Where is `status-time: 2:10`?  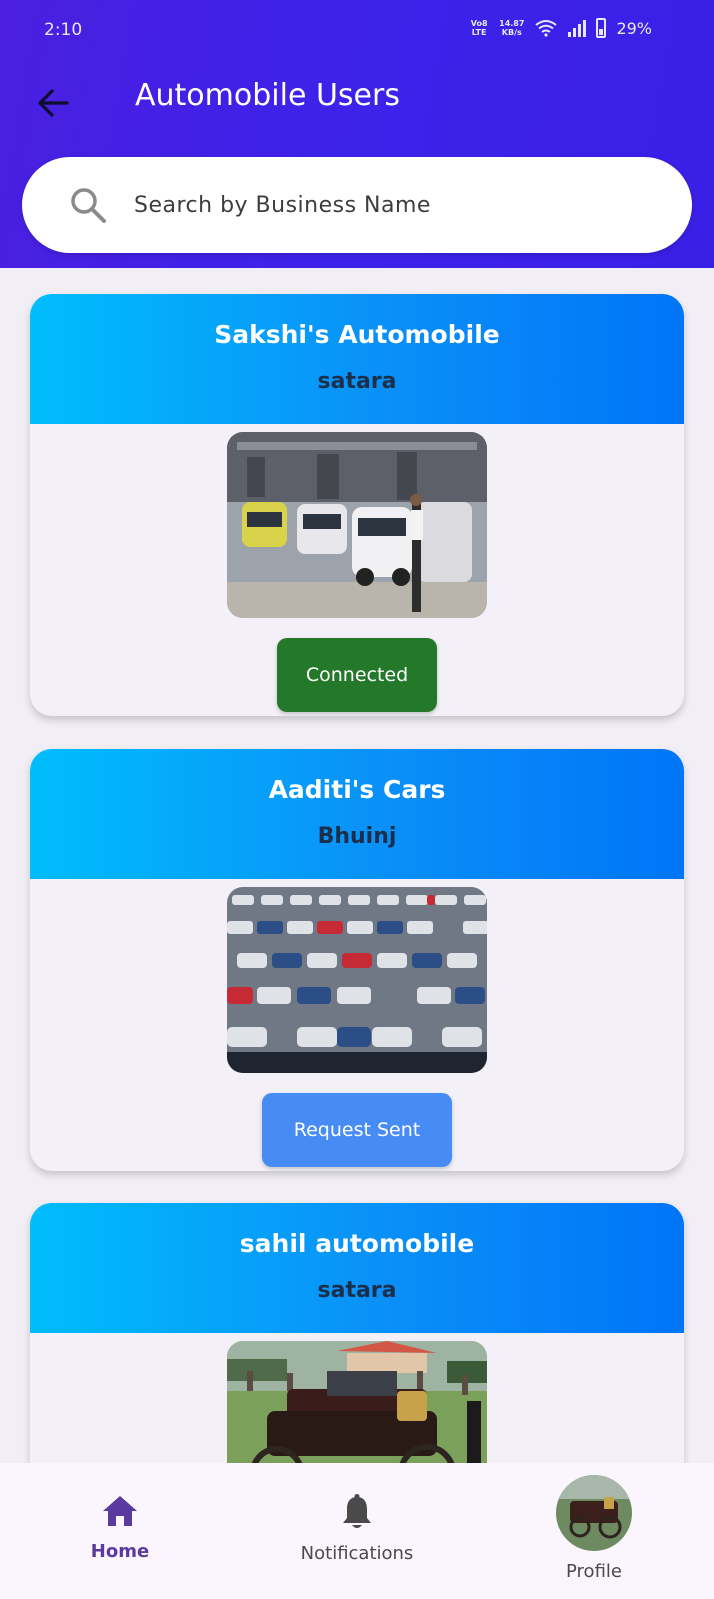 status-time: 2:10 is located at coordinates (63, 30).